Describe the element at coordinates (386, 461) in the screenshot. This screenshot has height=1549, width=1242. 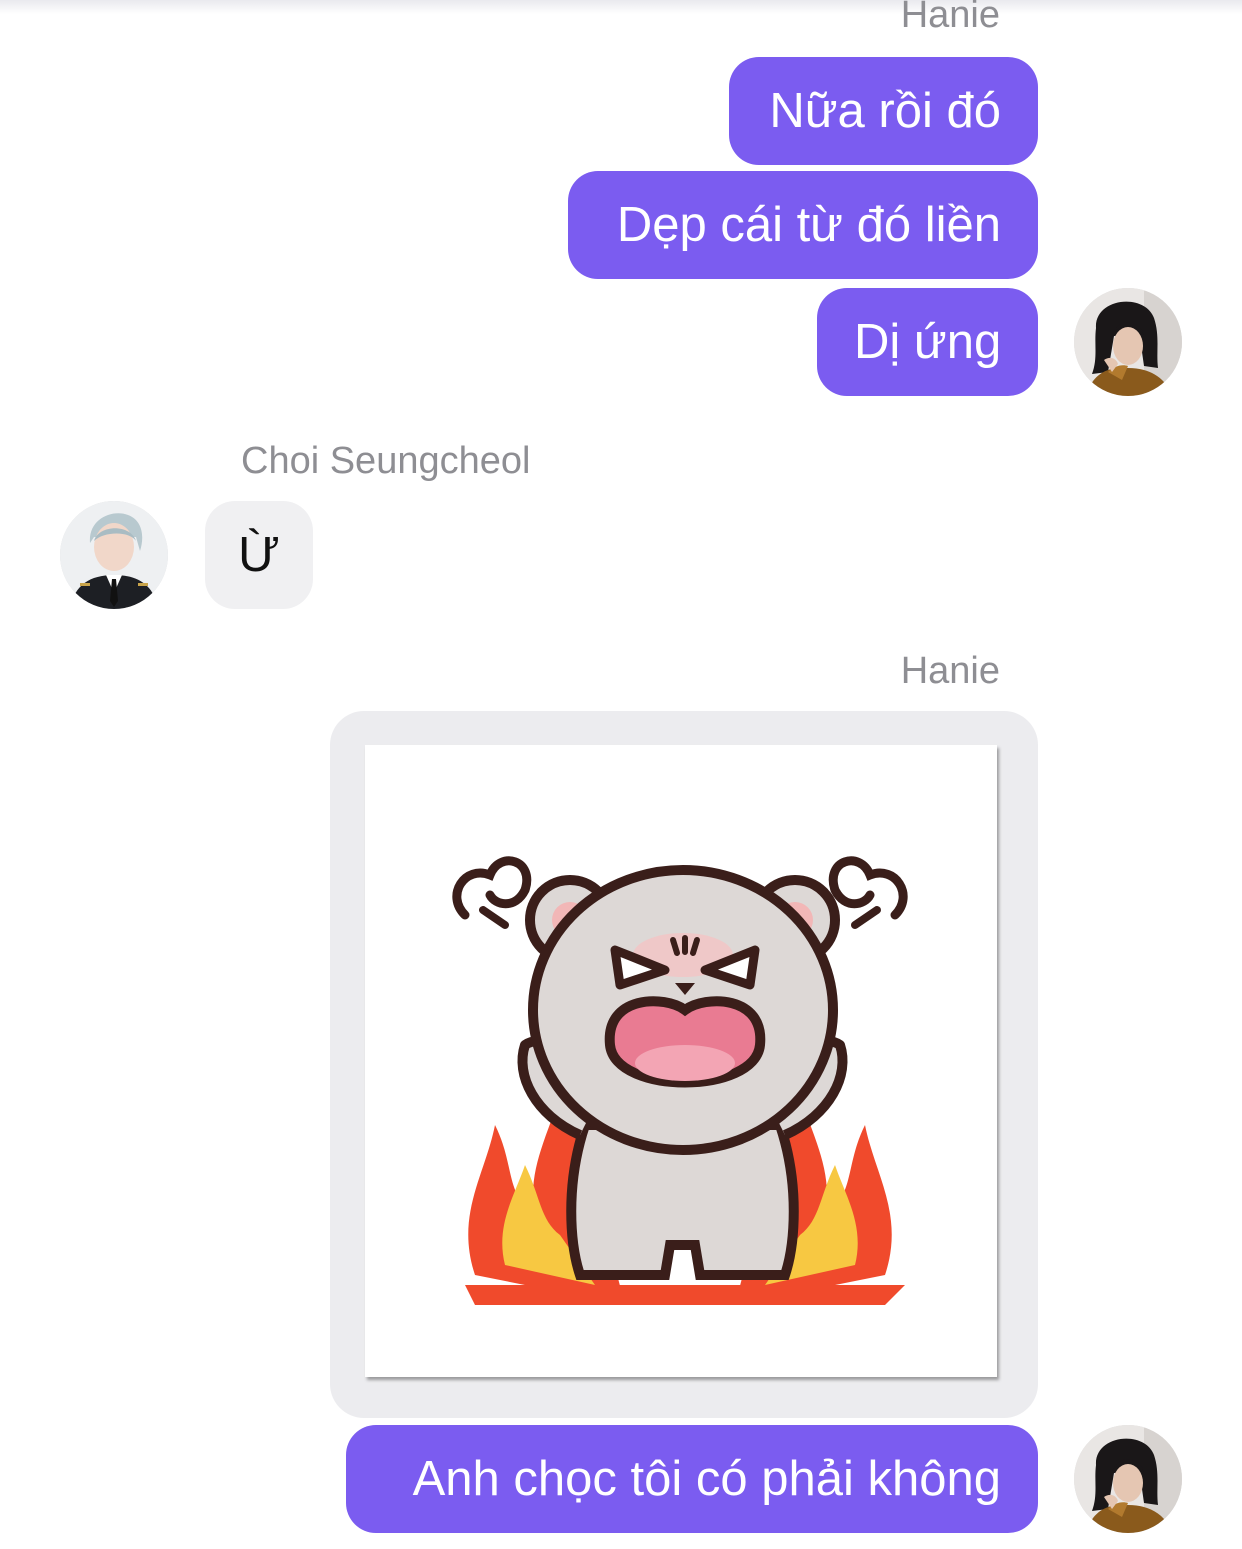
I see `sender-name-choi-seungcheol: Choi Seungcheol` at that location.